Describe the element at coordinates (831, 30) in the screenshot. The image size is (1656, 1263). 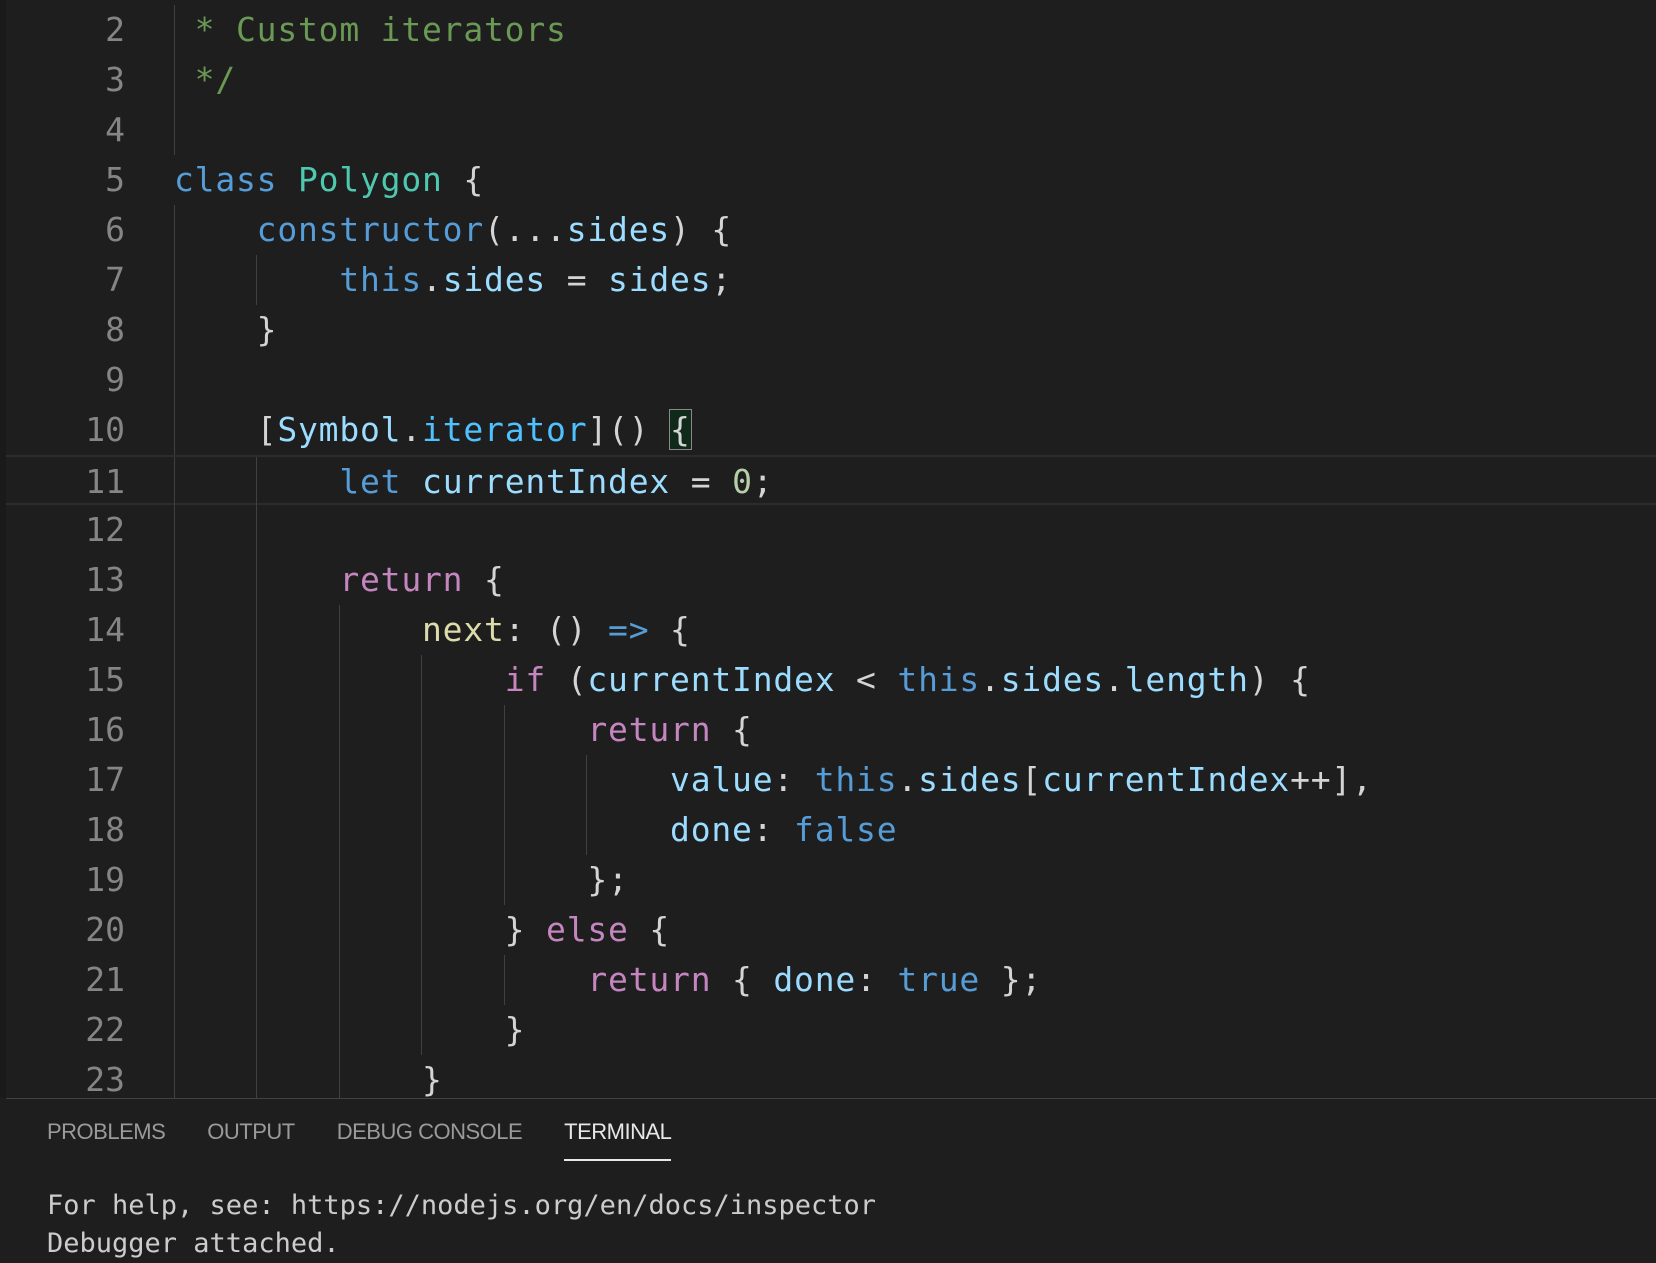
I see `code-line: 2 * Custom iterators` at that location.